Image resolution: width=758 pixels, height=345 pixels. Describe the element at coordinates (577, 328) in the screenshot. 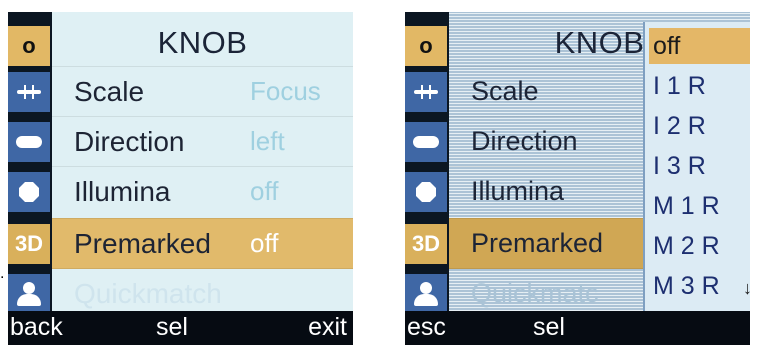

I see `softkey-bar: esc sel` at that location.